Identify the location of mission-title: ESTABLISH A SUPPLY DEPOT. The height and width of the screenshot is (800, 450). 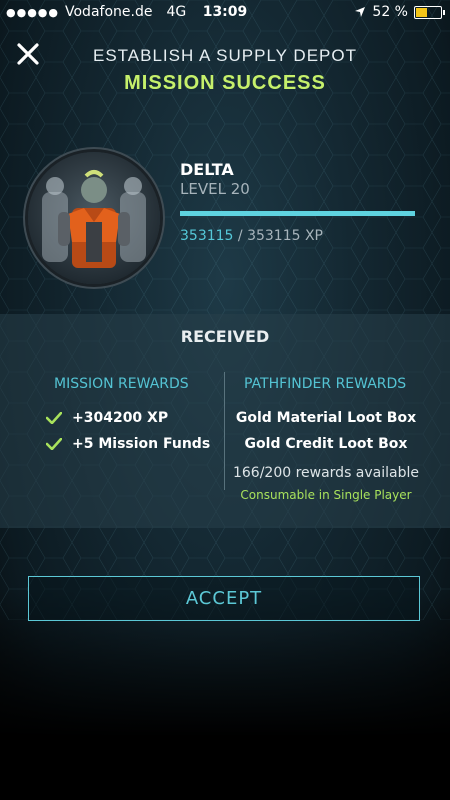
(225, 55).